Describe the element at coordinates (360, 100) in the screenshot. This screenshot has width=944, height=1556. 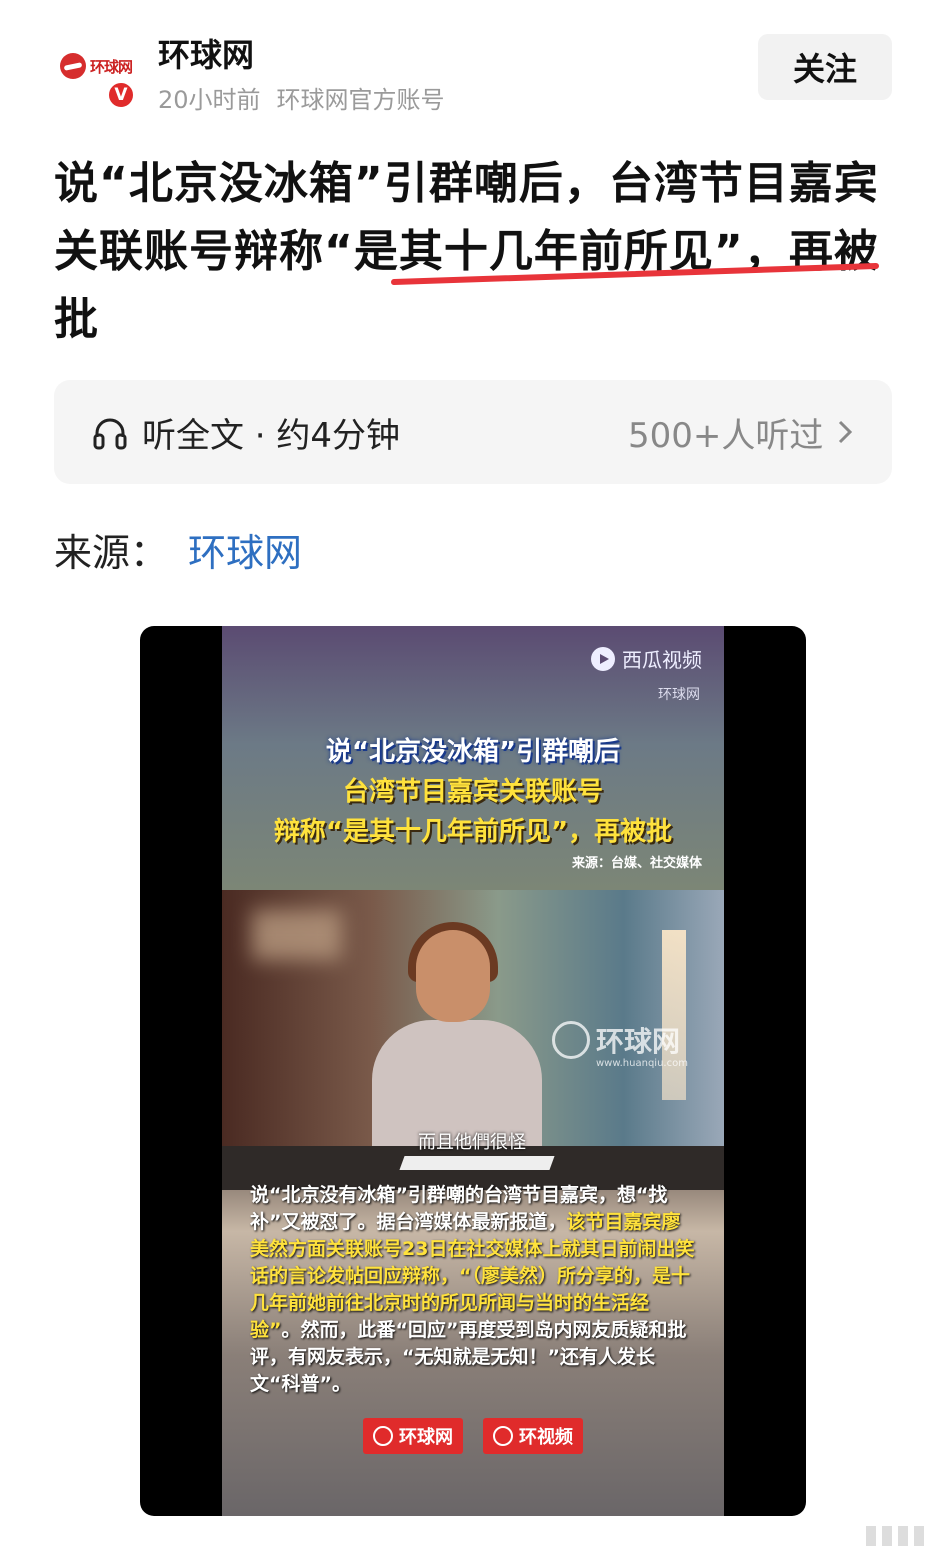
I see `account-type: 环球网官方账号` at that location.